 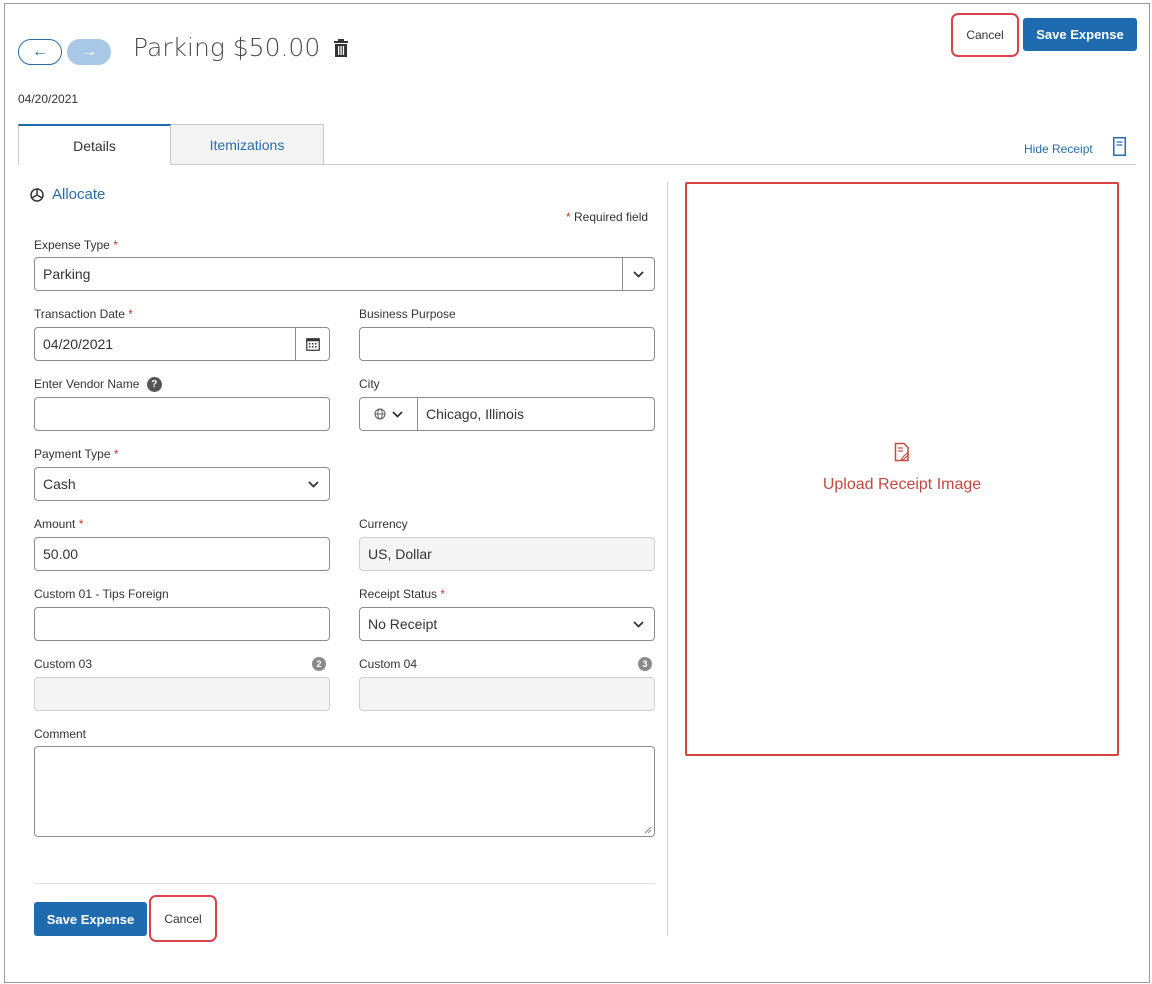 I want to click on trash-icon, so click(x=341, y=48).